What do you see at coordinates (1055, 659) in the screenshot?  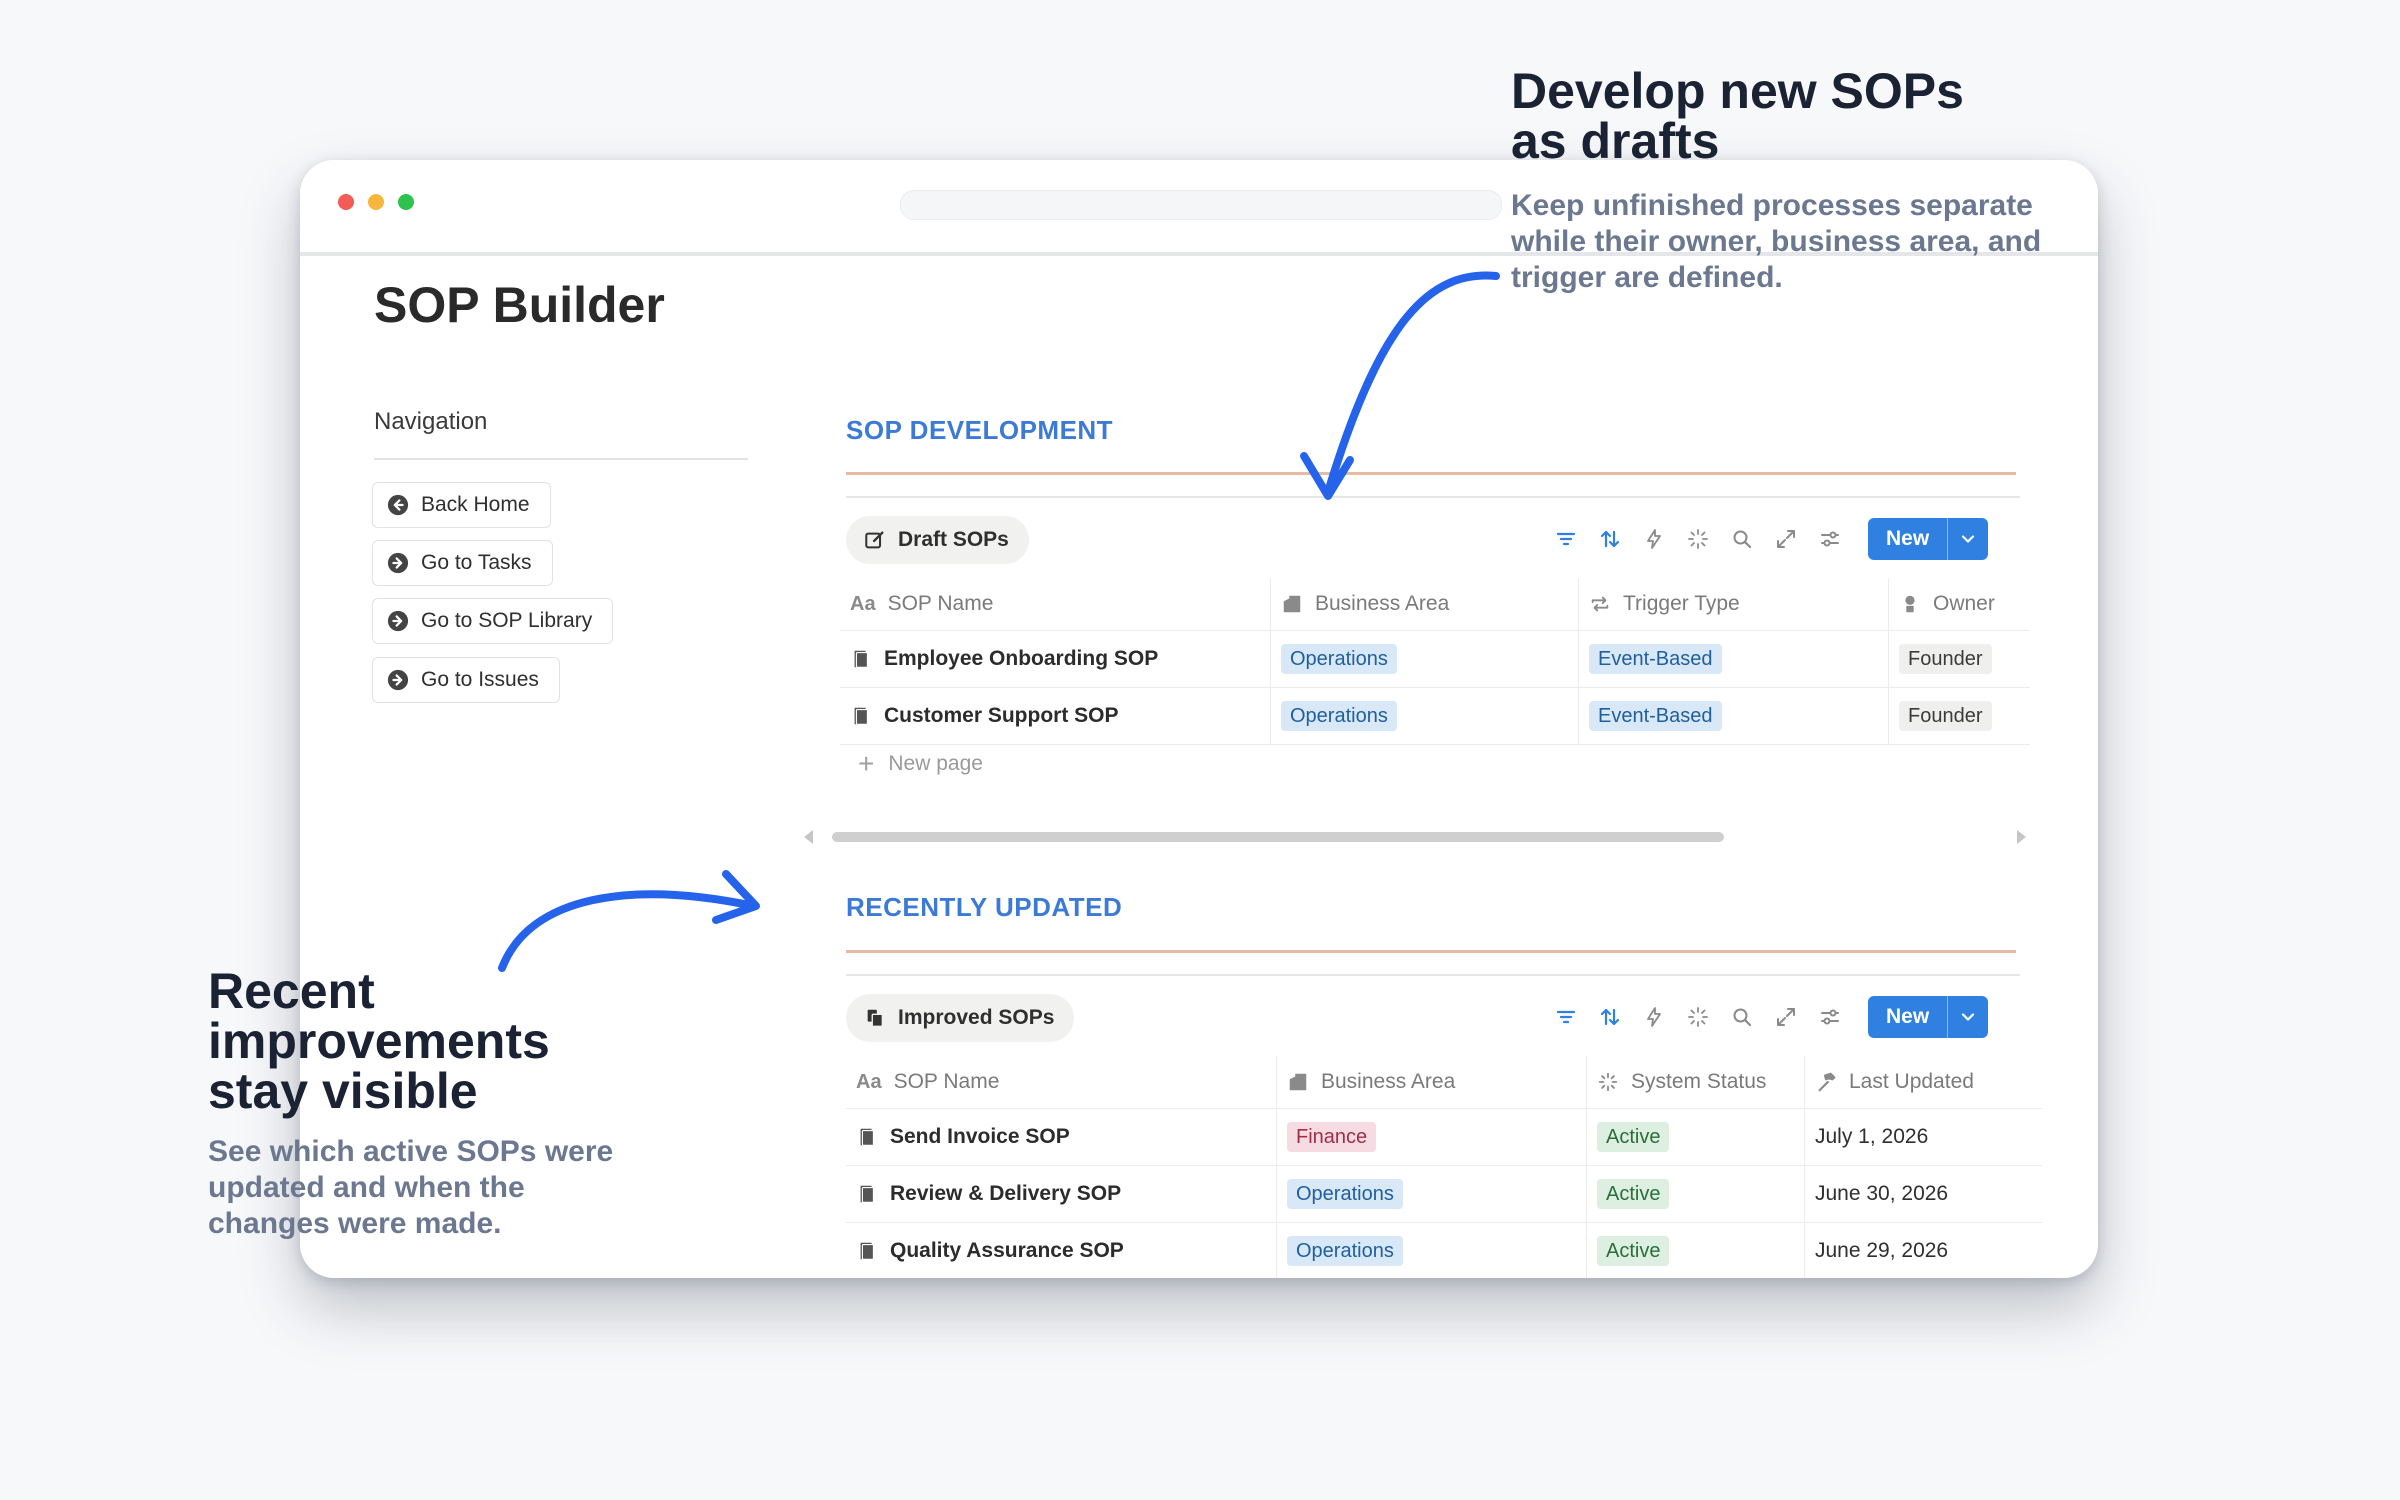 I see `sop-name-cell: Employee Onboarding SOP` at bounding box center [1055, 659].